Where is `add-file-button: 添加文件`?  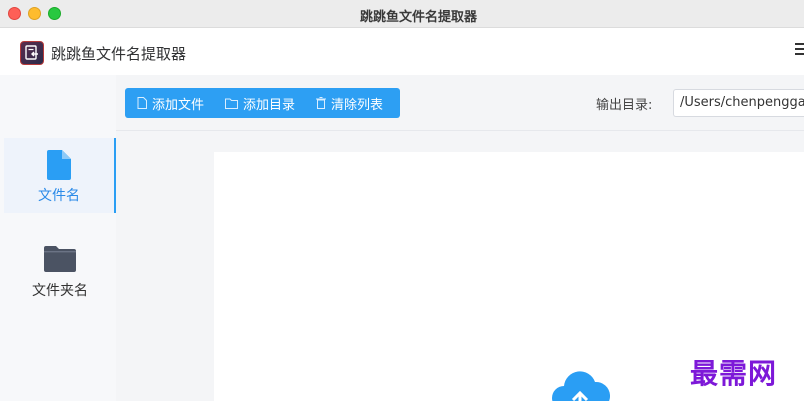 add-file-button: 添加文件 is located at coordinates (169, 103).